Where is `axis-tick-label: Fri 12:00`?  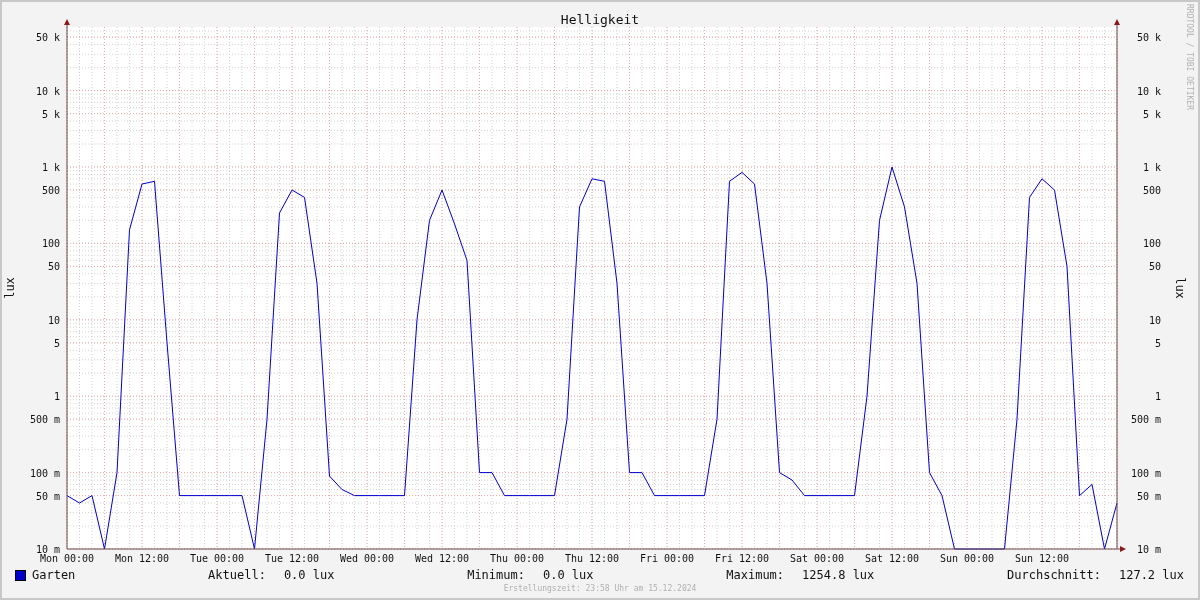 axis-tick-label: Fri 12:00 is located at coordinates (742, 558).